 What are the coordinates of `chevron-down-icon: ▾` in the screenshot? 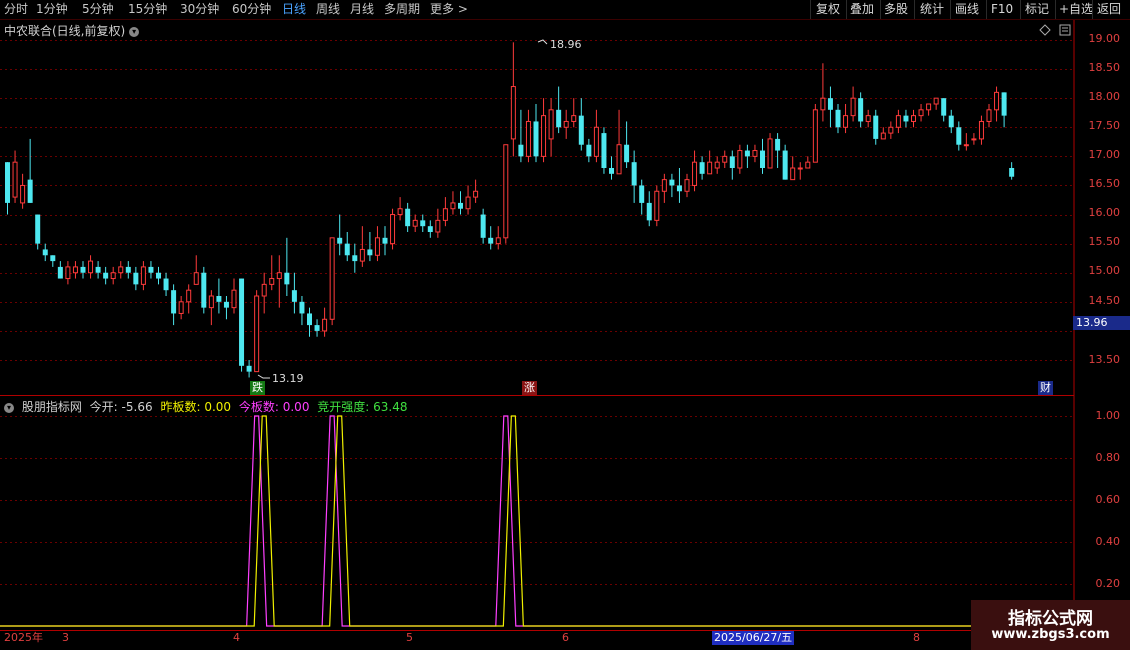 It's located at (134, 31).